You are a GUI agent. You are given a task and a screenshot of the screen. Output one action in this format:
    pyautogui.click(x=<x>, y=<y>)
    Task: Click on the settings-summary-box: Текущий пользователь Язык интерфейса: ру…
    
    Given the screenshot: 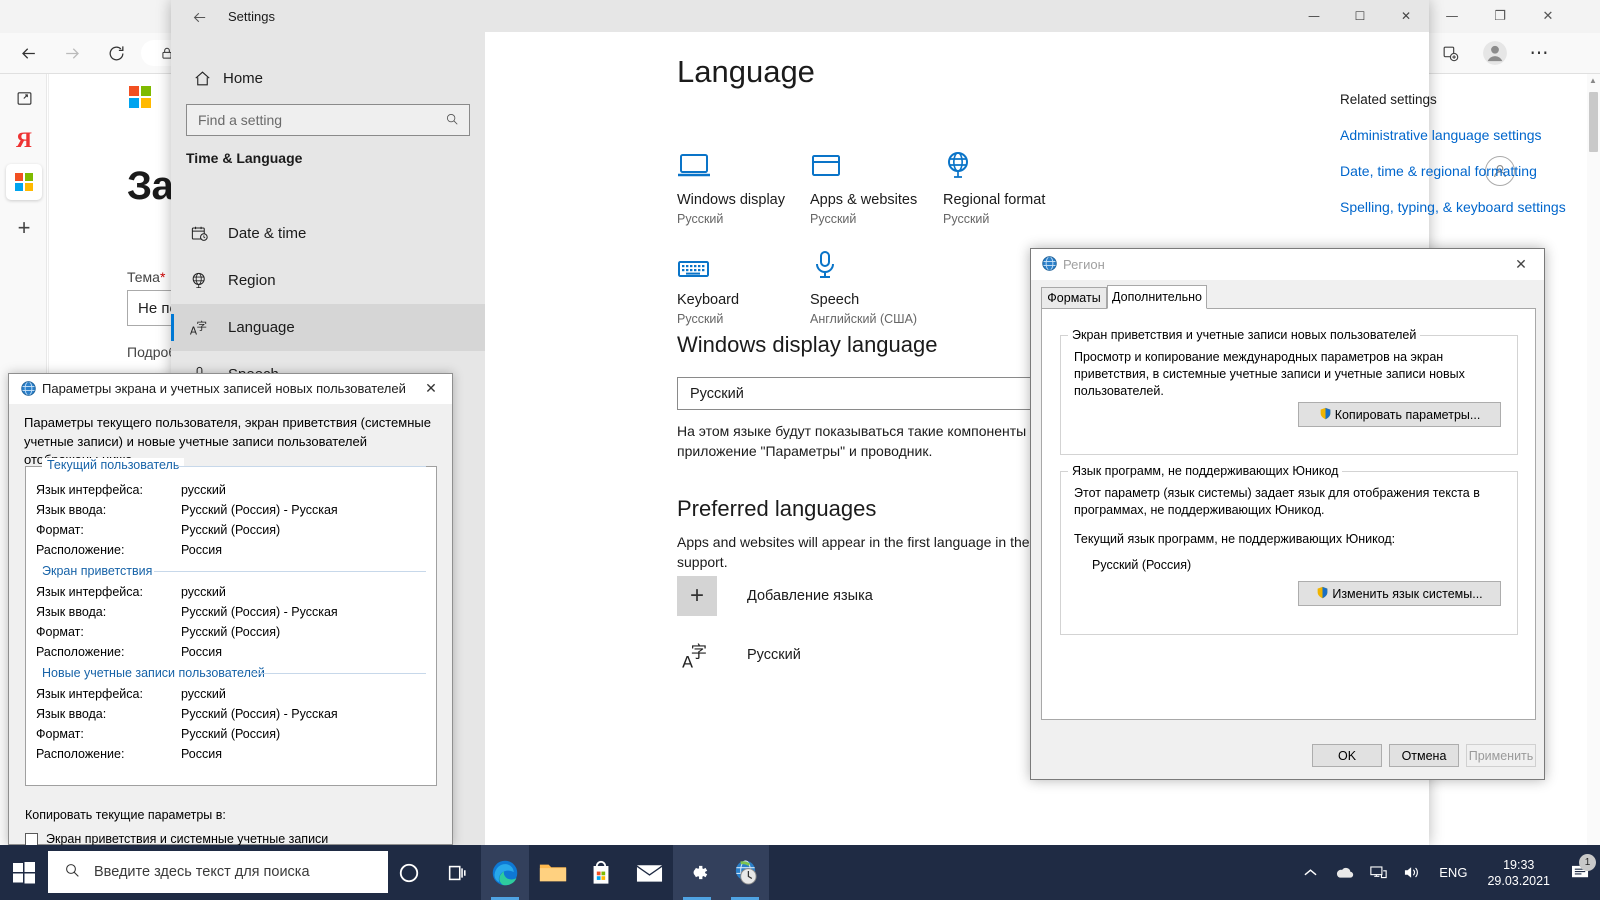 What is the action you would take?
    pyautogui.click(x=231, y=622)
    